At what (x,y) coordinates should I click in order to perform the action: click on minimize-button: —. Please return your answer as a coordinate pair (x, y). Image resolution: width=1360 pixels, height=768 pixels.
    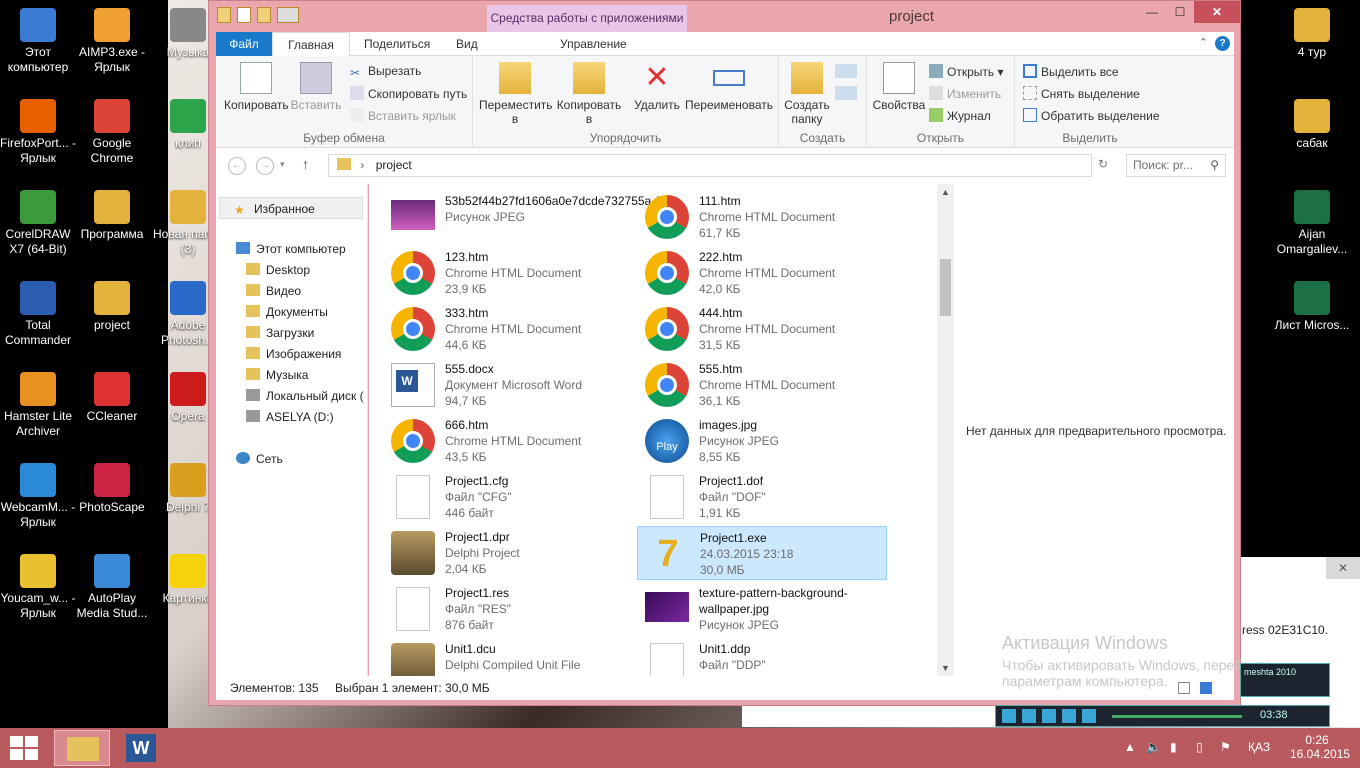
    Looking at the image, I should click on (1152, 12).